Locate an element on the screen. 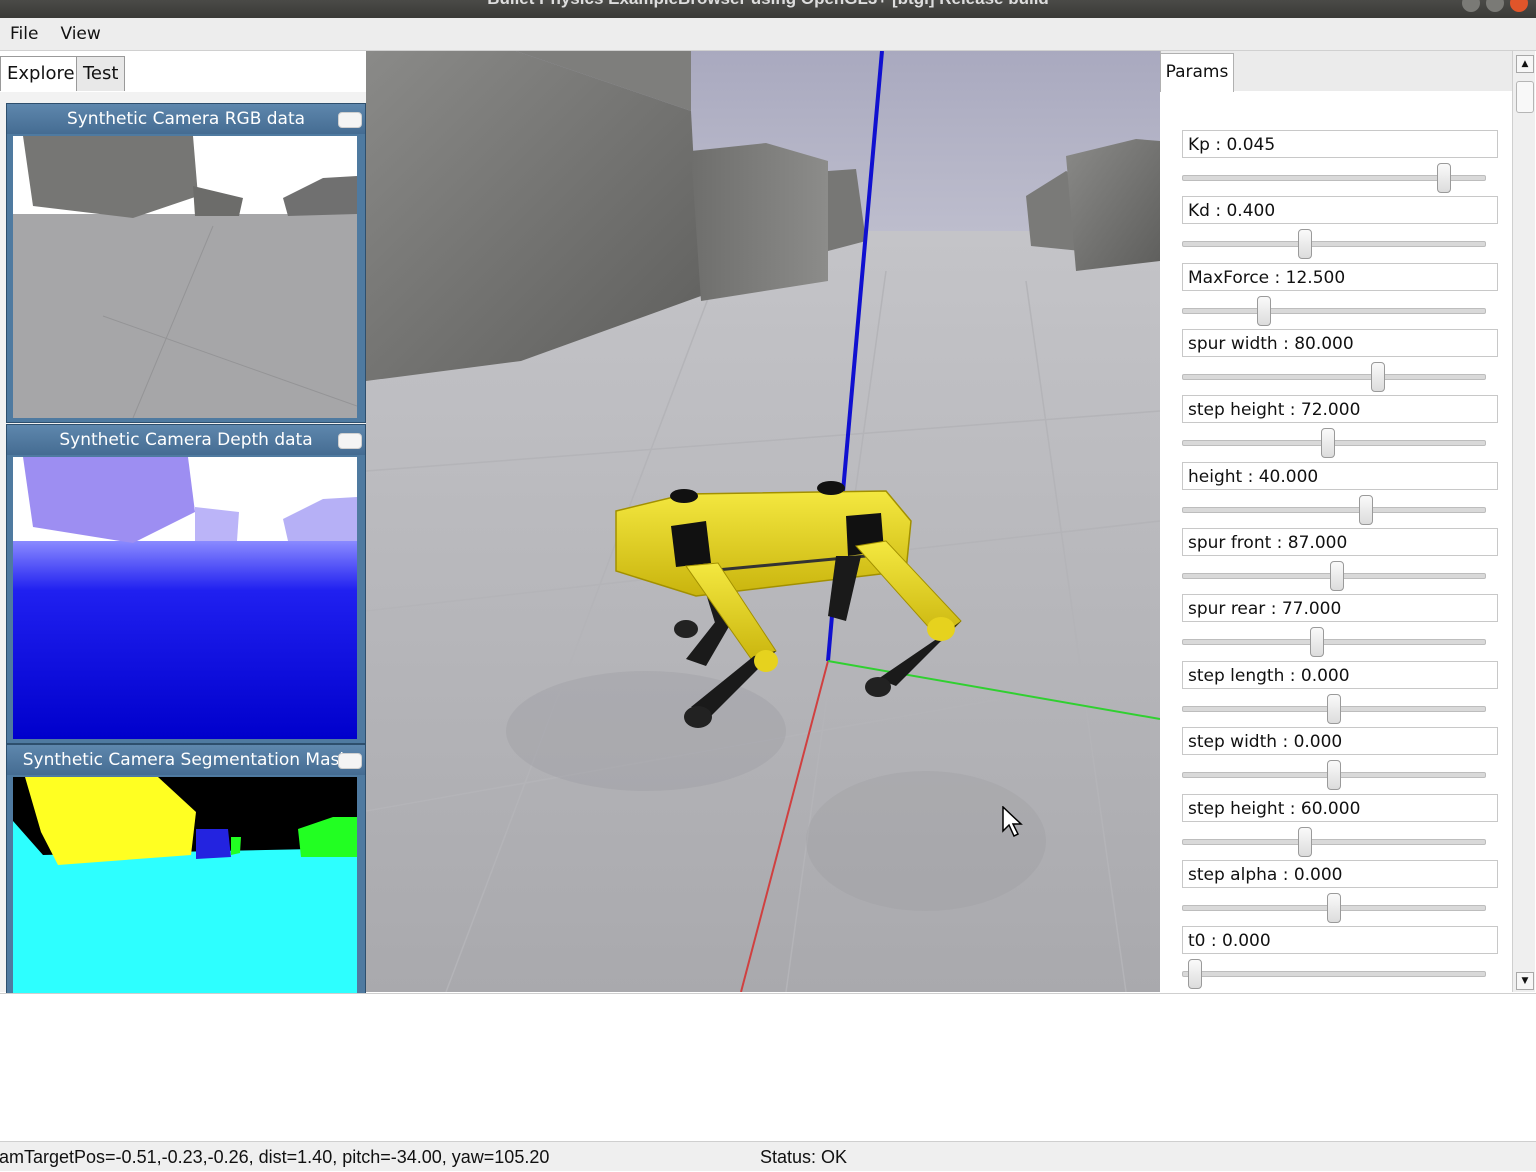 The height and width of the screenshot is (1172, 1536). depth-camera-header: Synthetic Camera Depth data is located at coordinates (186, 440).